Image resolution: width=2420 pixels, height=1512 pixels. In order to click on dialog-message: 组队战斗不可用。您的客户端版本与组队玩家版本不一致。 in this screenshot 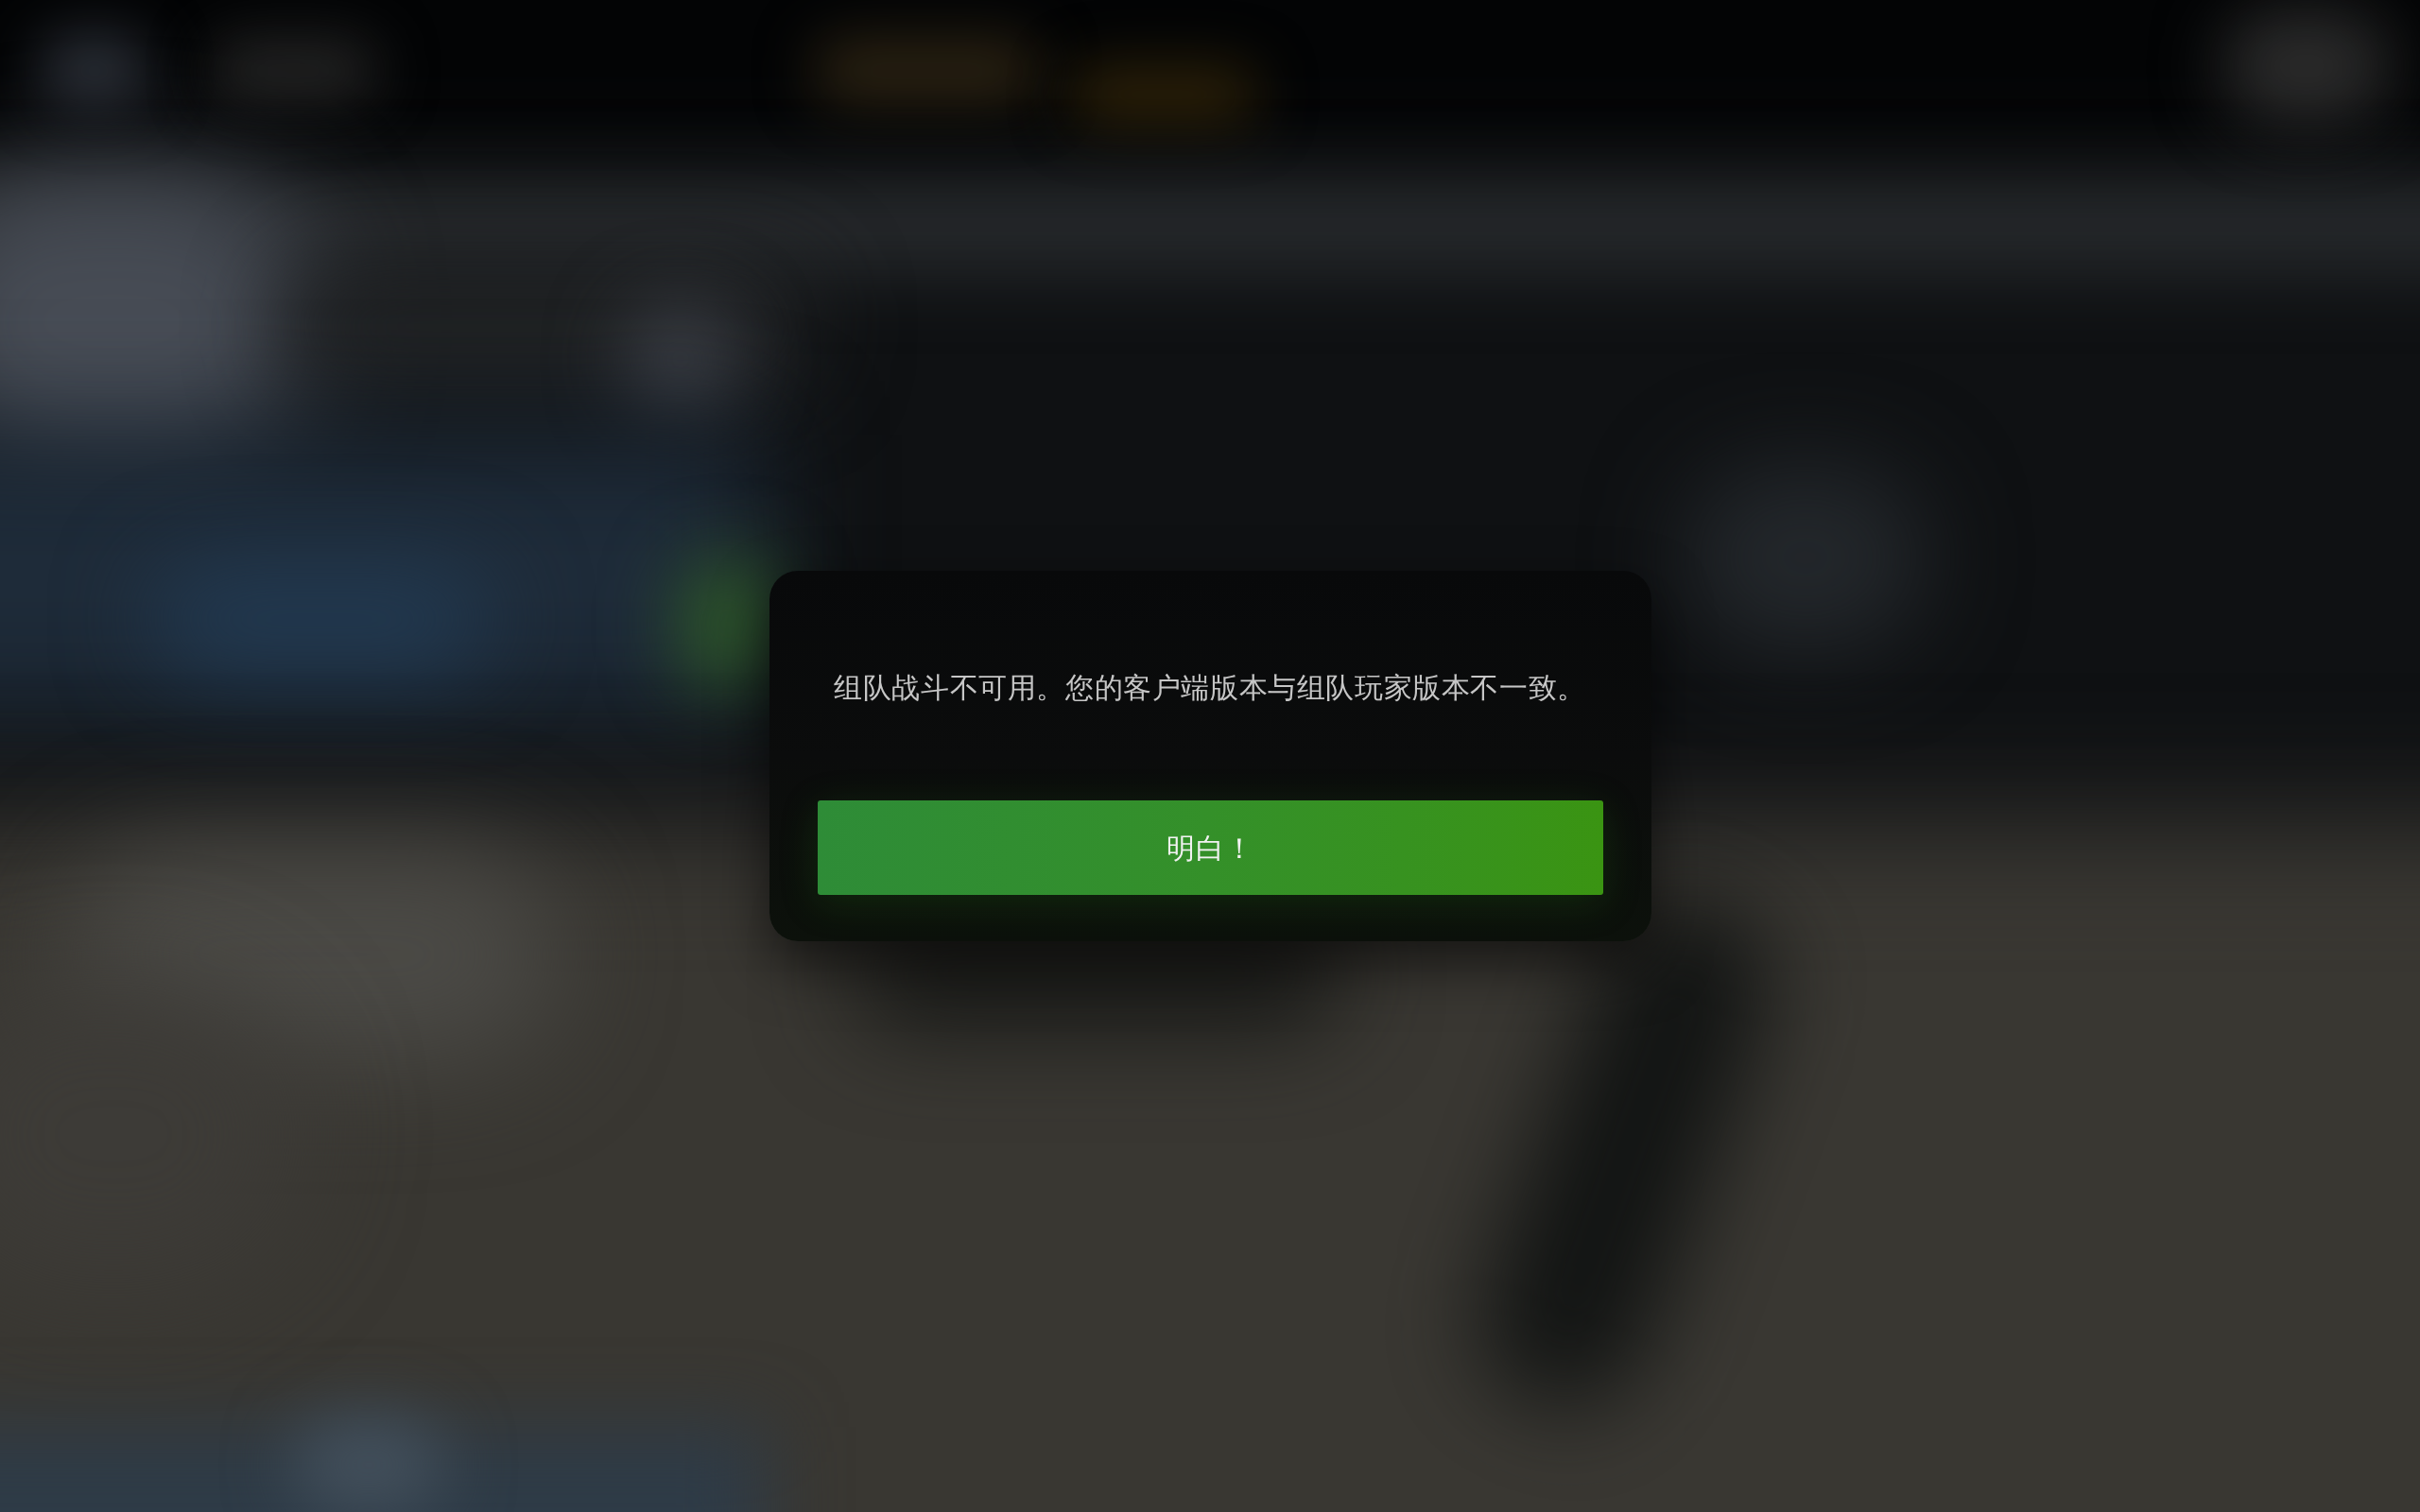, I will do `click(1210, 688)`.